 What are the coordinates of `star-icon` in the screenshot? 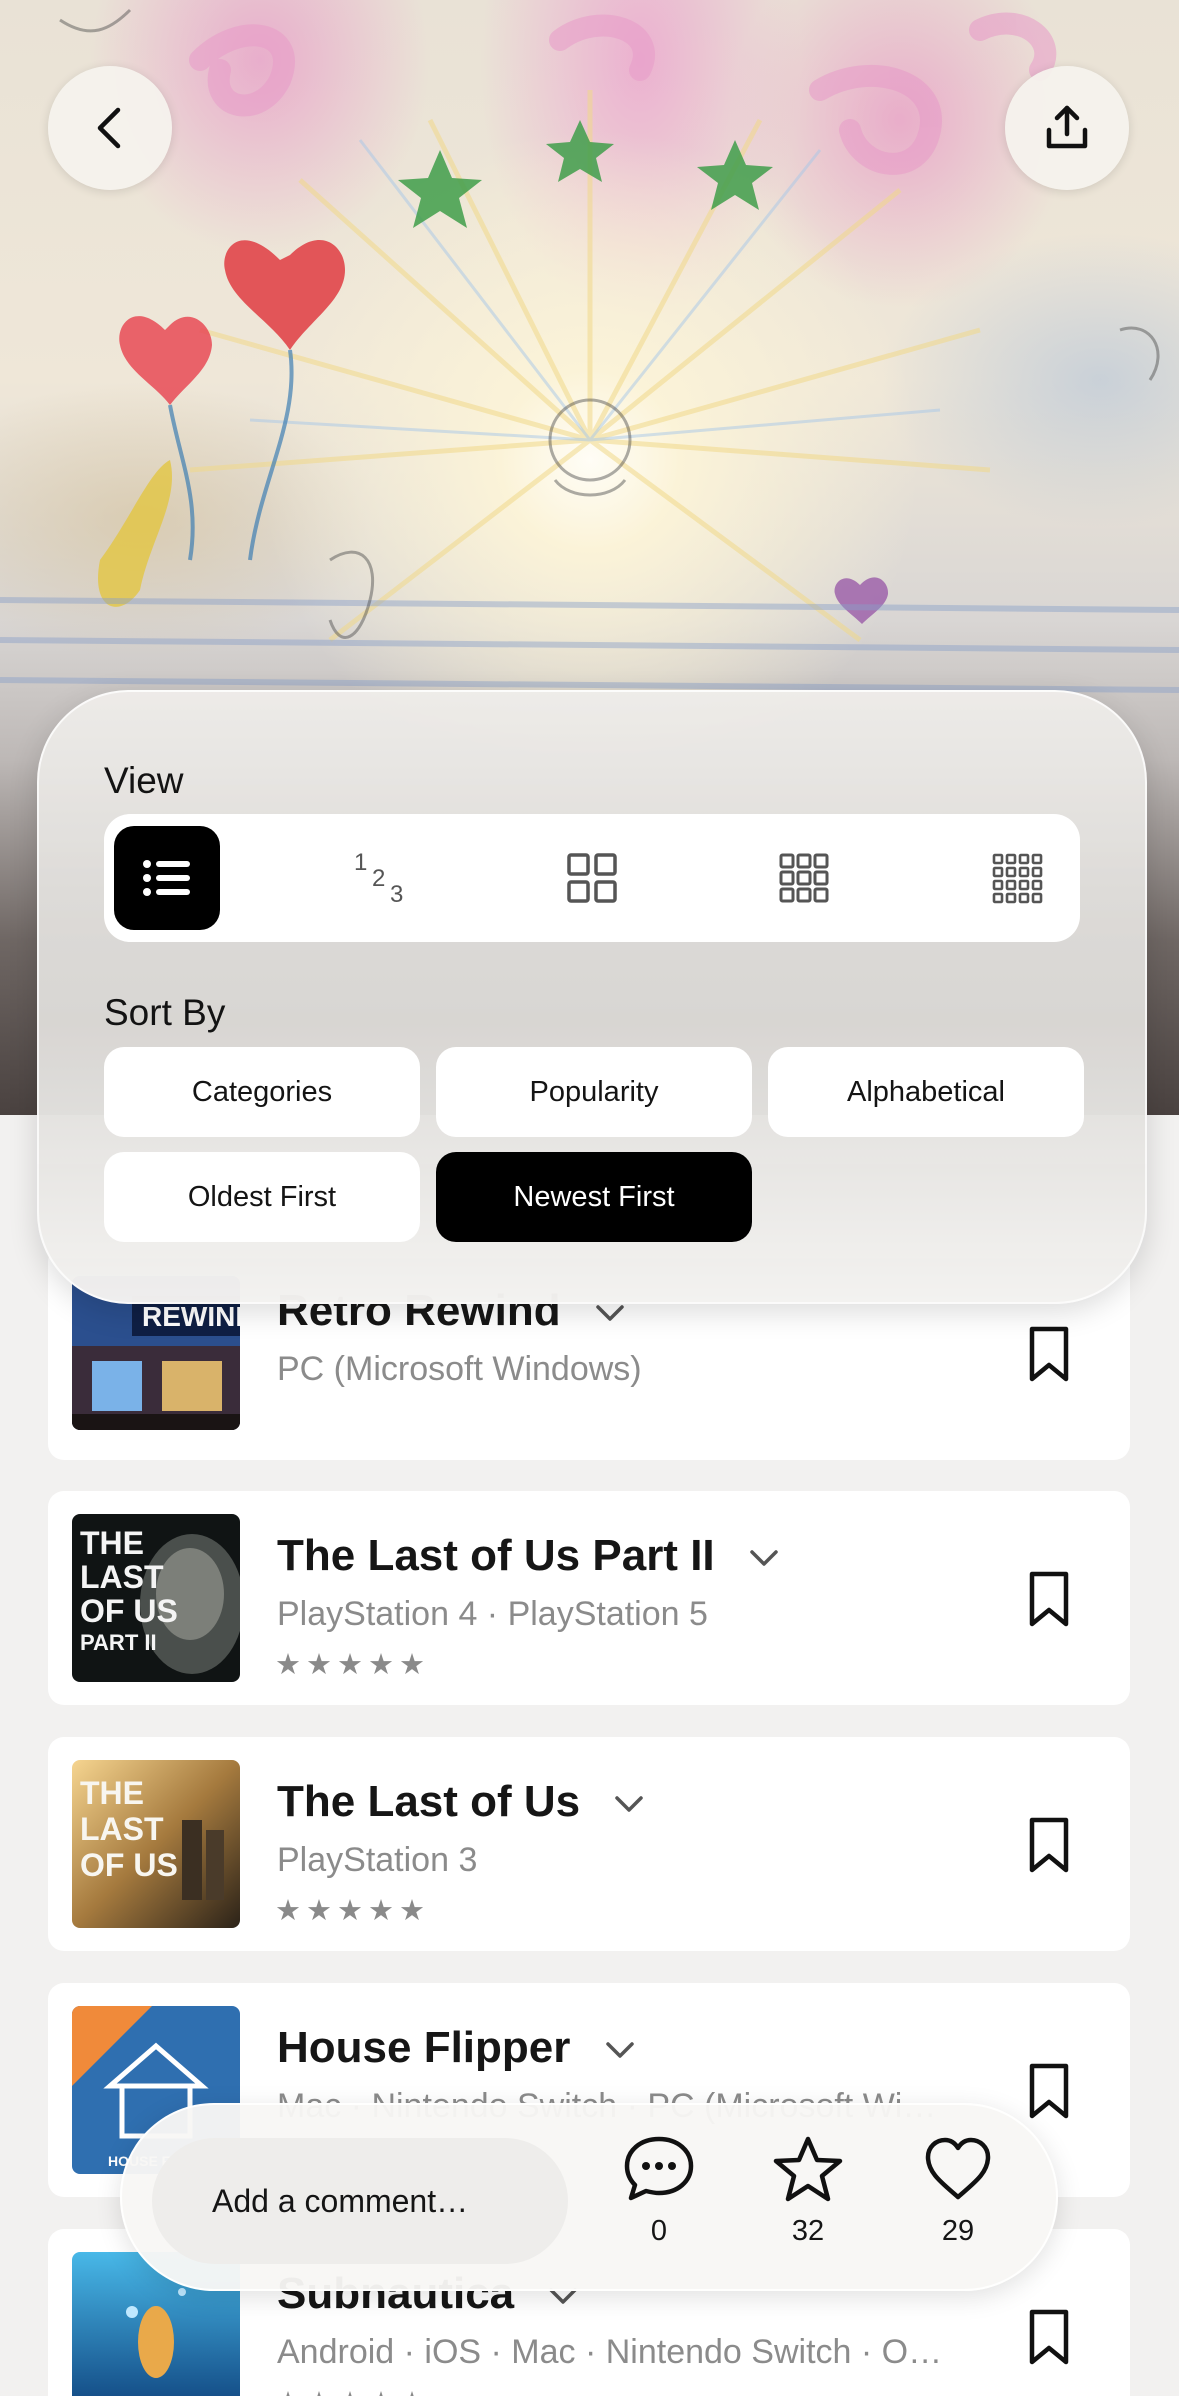 It's located at (808, 2169).